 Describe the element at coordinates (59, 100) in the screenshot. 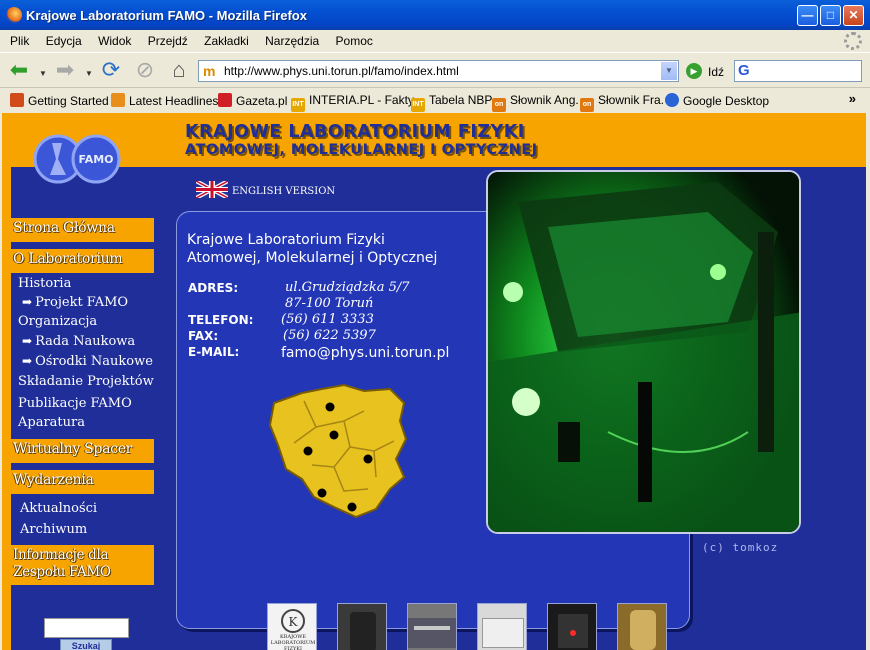

I see `bookmark-getting-started: Getting Started` at that location.